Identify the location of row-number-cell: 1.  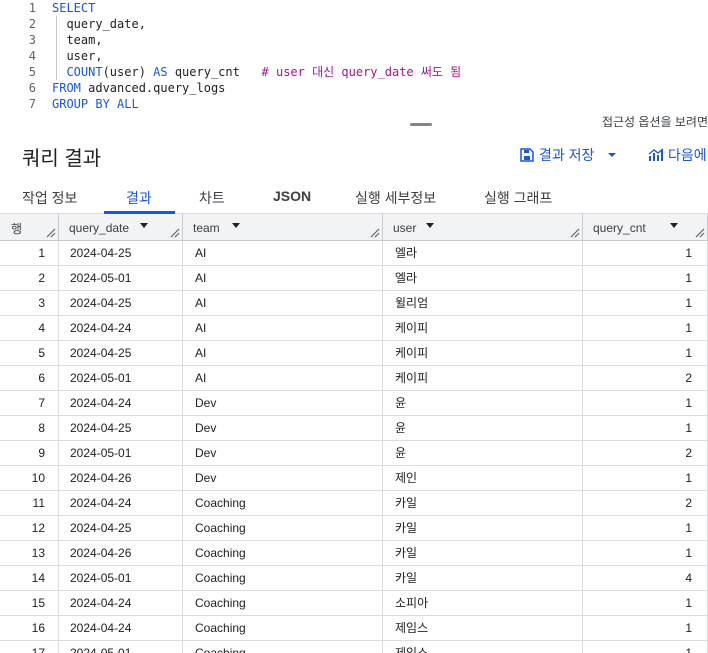
(29, 253).